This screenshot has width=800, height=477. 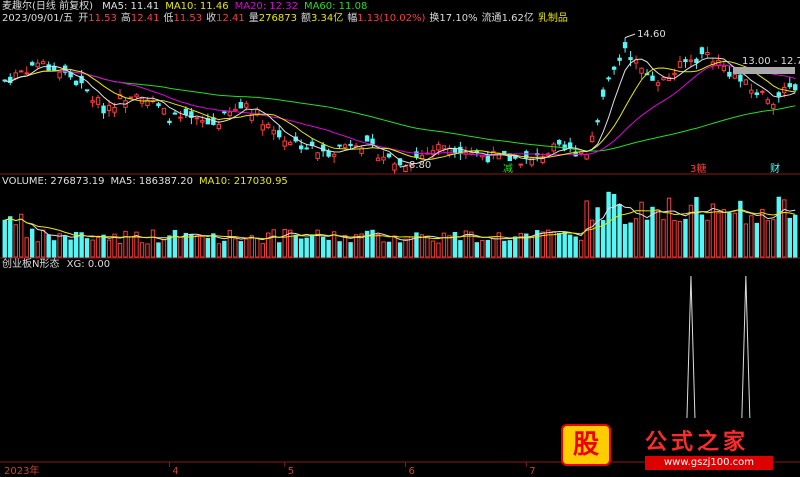 I want to click on quote-item: 乳制品, so click(x=553, y=18).